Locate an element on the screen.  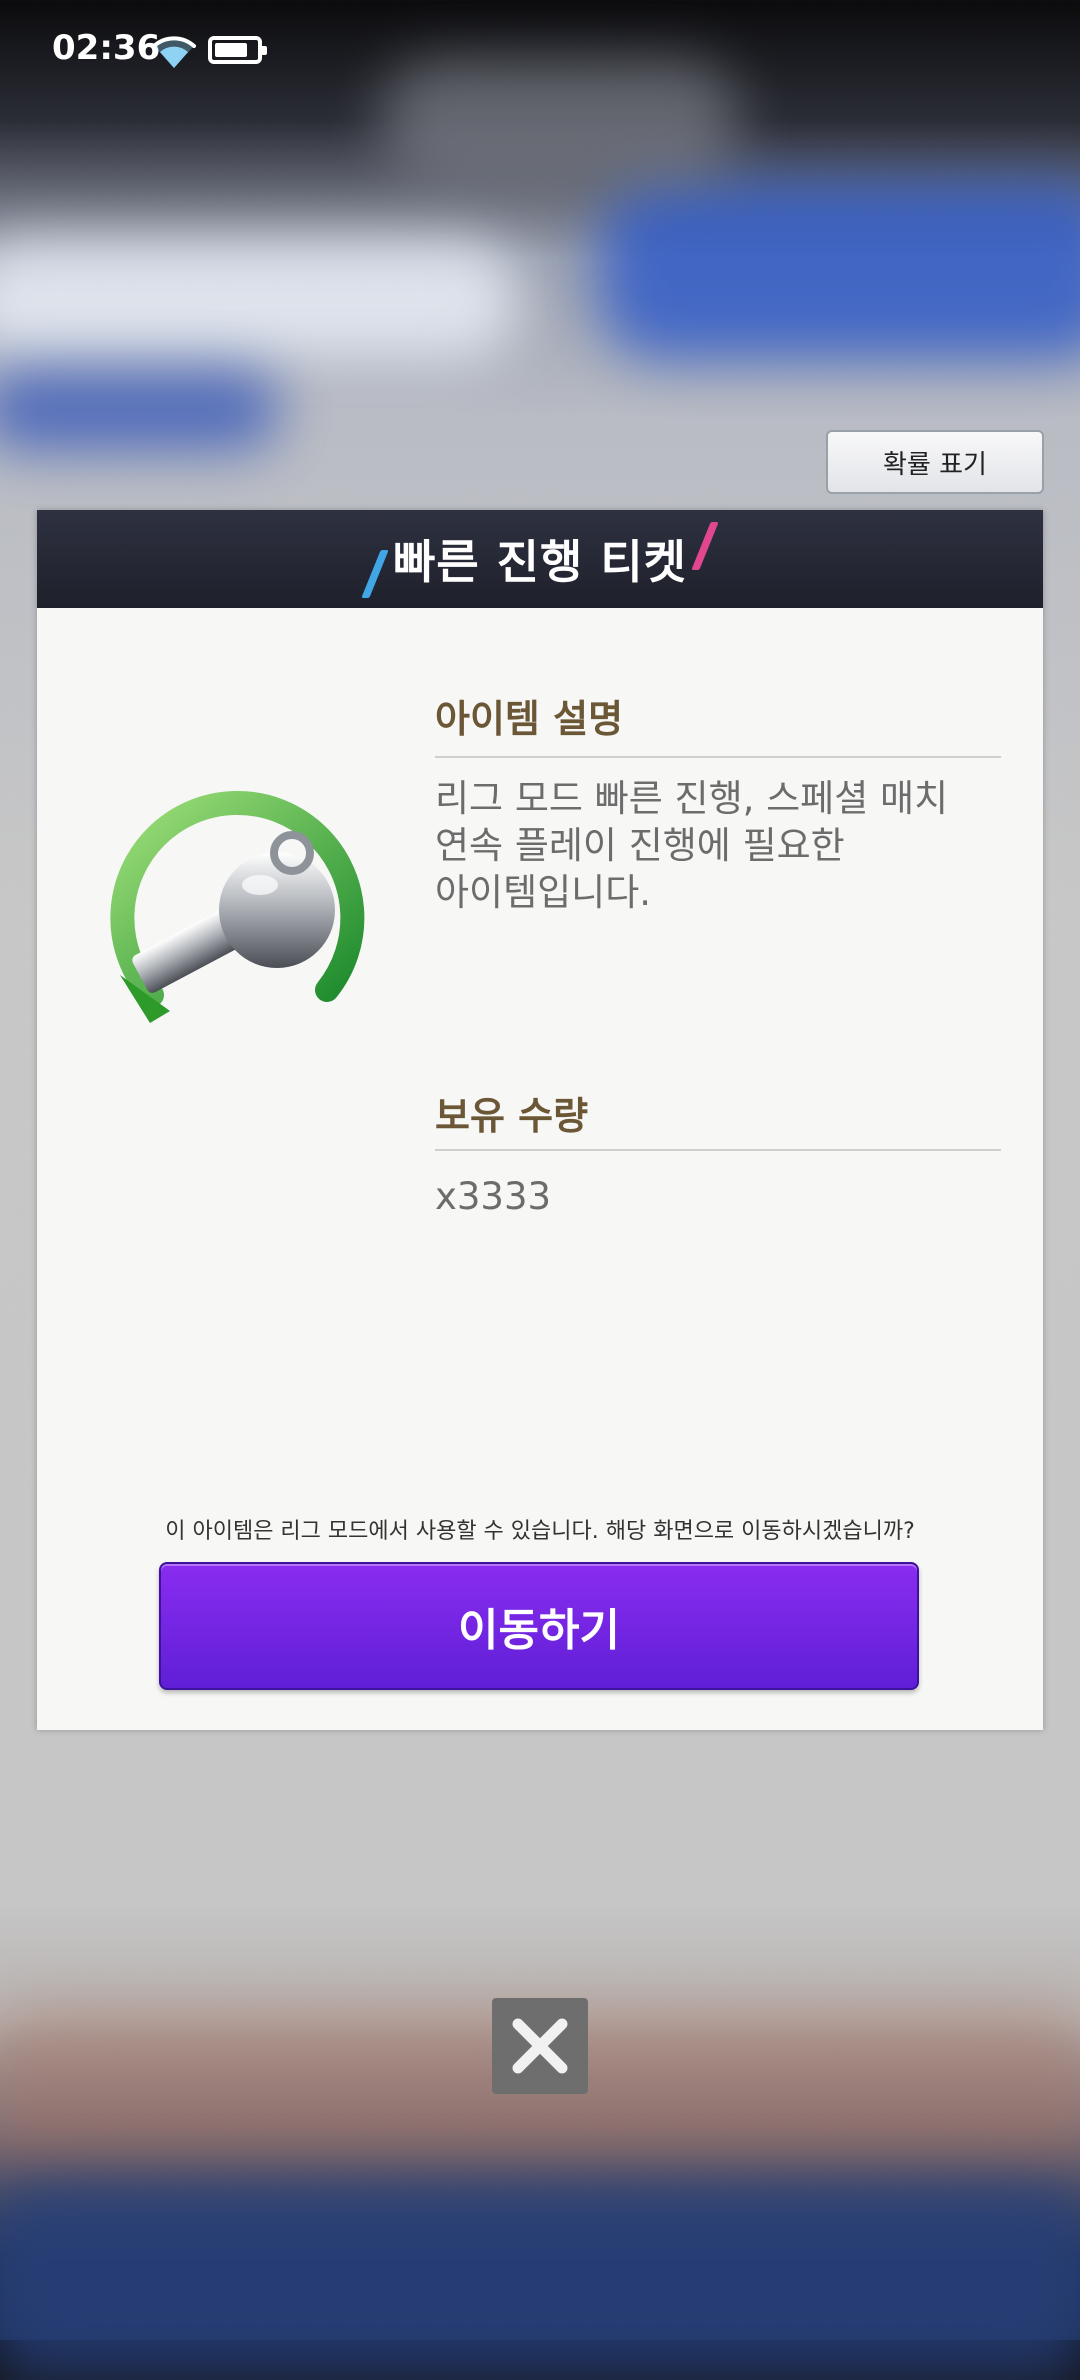
probability-button: 확률 표기 is located at coordinates (935, 462).